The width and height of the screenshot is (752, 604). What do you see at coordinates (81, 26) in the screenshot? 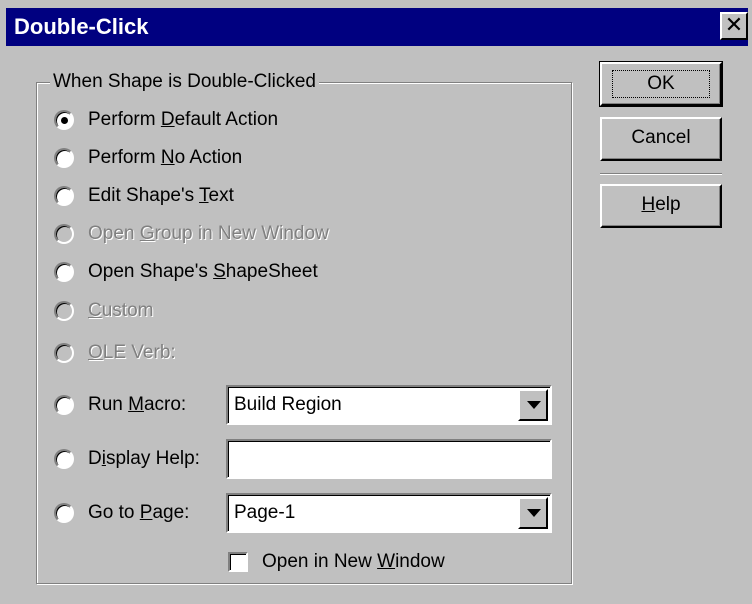
I see `dialog-title: Double-Click` at bounding box center [81, 26].